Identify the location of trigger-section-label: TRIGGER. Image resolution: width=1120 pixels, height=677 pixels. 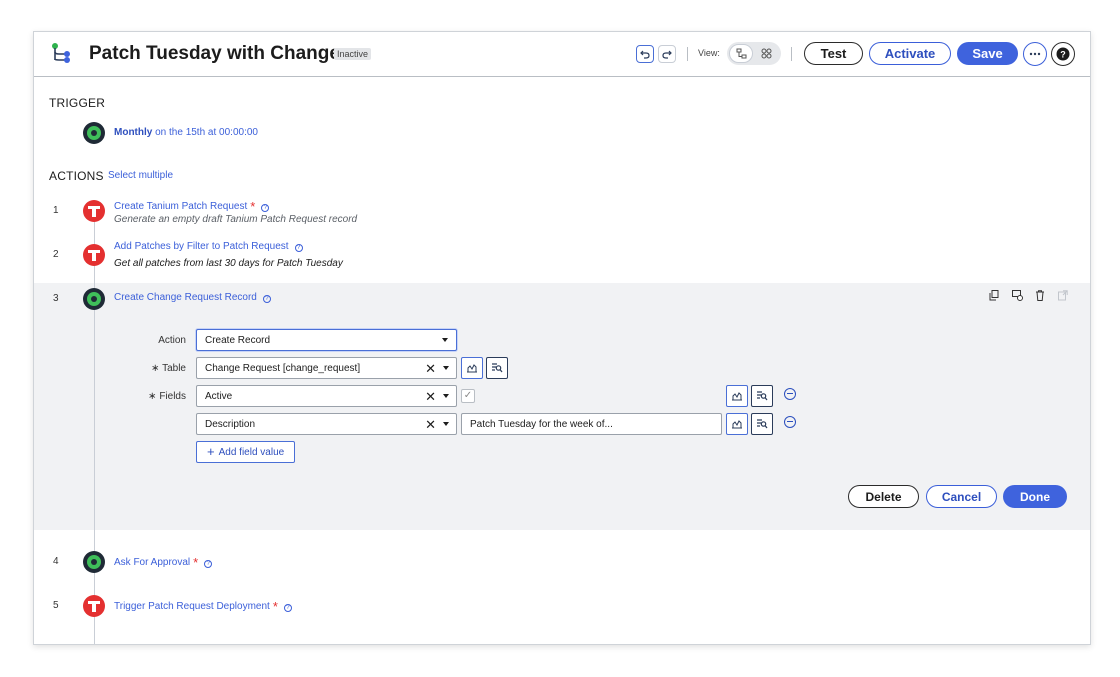
(77, 103).